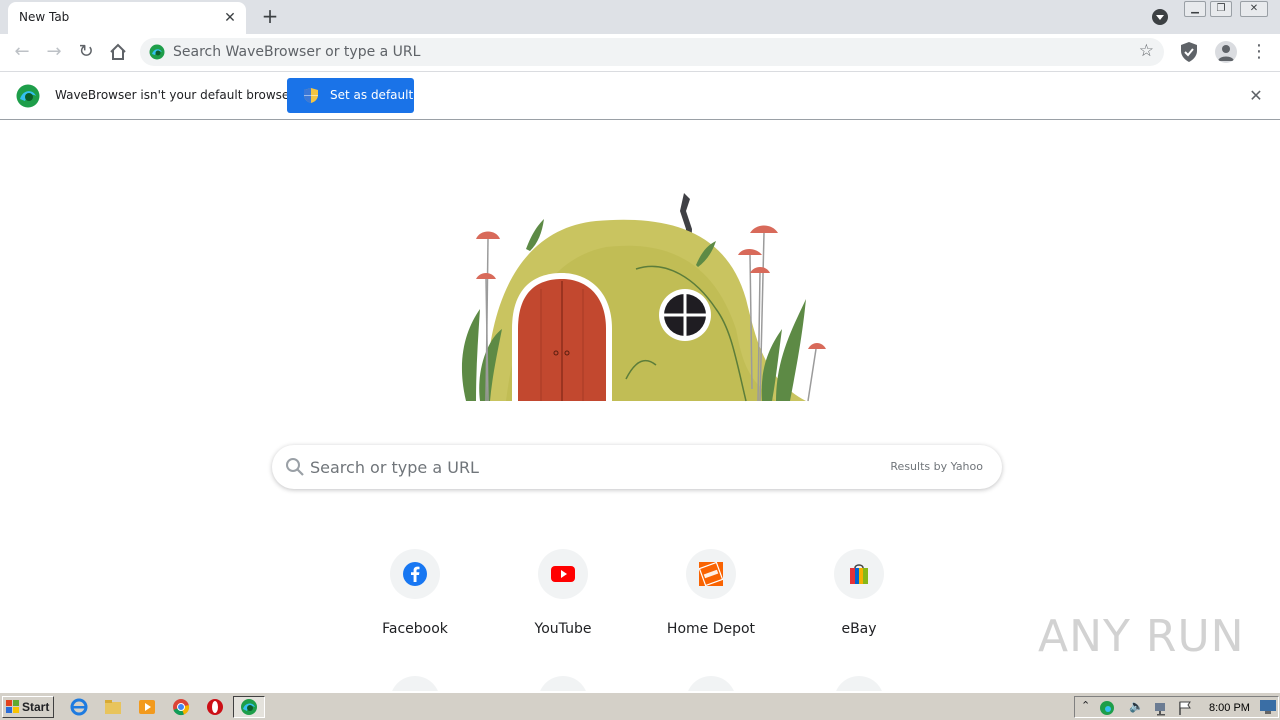  Describe the element at coordinates (36, 707) in the screenshot. I see `start-label: Start` at that location.